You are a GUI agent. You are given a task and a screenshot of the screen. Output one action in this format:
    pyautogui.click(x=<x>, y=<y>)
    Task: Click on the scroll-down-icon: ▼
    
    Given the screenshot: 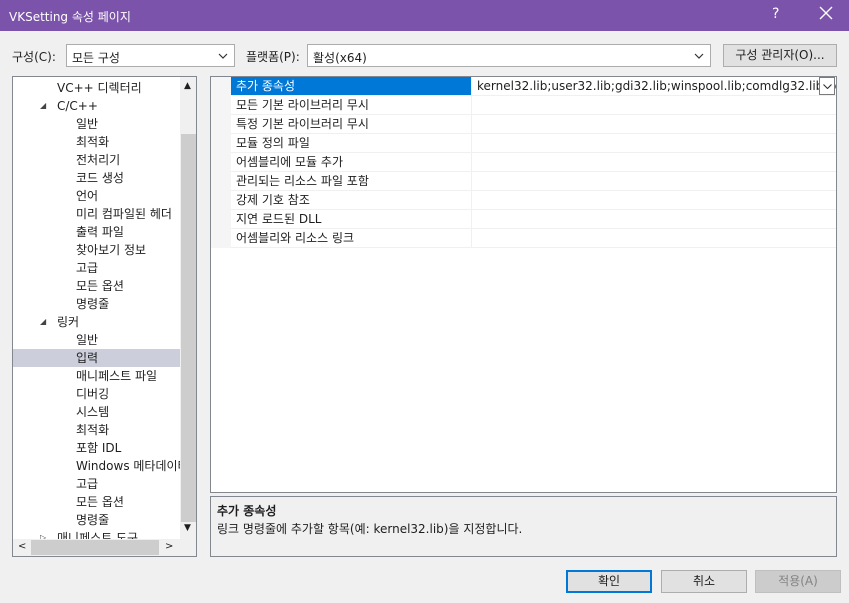 What is the action you would take?
    pyautogui.click(x=187, y=528)
    